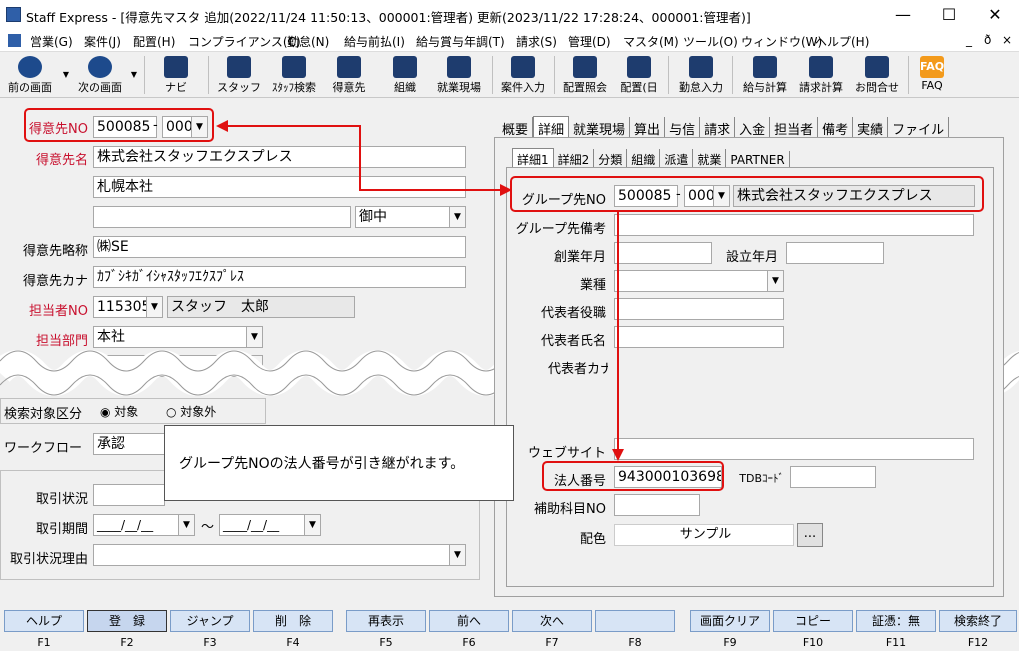 The width and height of the screenshot is (1019, 651). I want to click on fkey-label: F6, so click(469, 642).